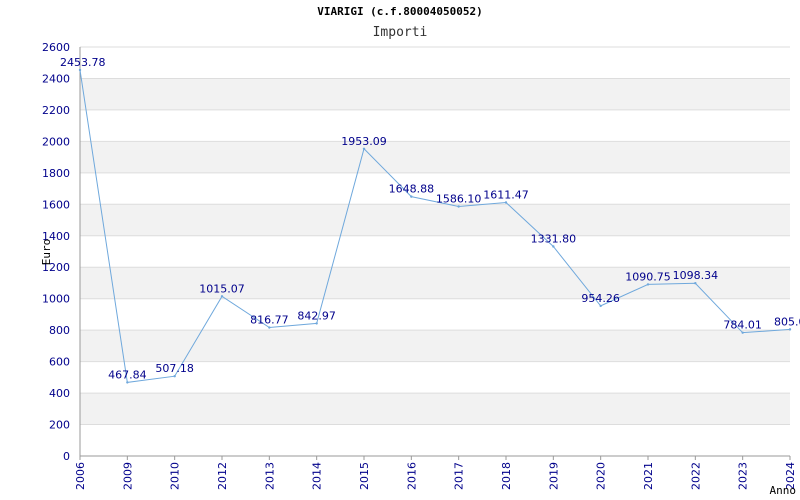  What do you see at coordinates (127, 374) in the screenshot?
I see `data-label: 467.84` at bounding box center [127, 374].